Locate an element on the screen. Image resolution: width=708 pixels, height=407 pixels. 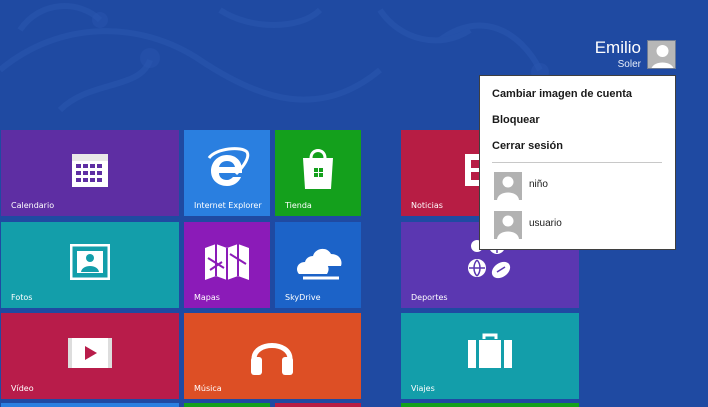
tile-label: Fotos is located at coordinates (22, 297).